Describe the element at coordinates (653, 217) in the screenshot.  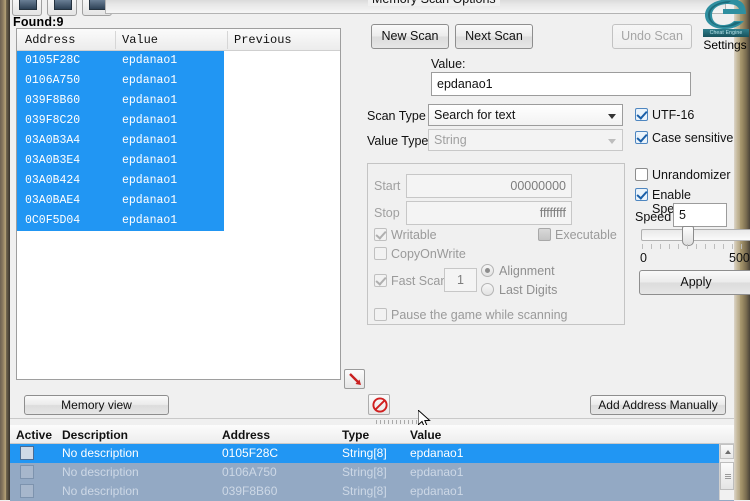
I see `speed-label: Speed` at that location.